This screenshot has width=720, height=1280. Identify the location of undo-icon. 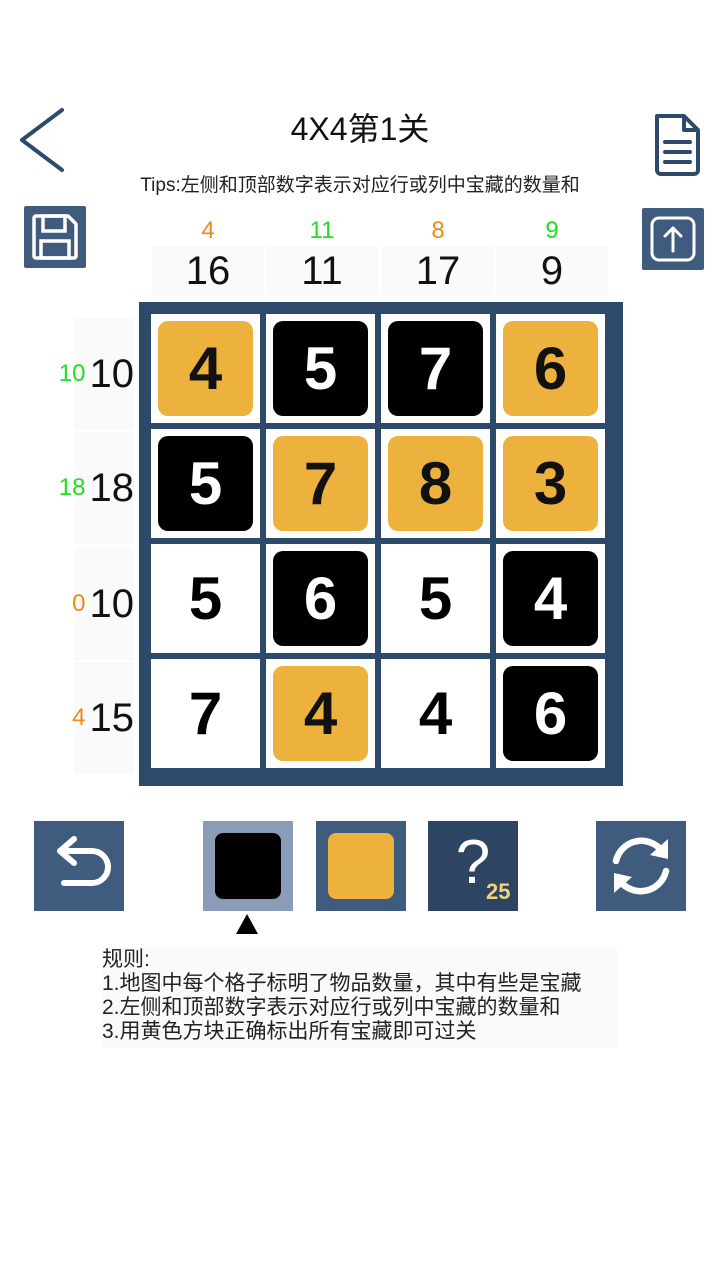
(84, 861).